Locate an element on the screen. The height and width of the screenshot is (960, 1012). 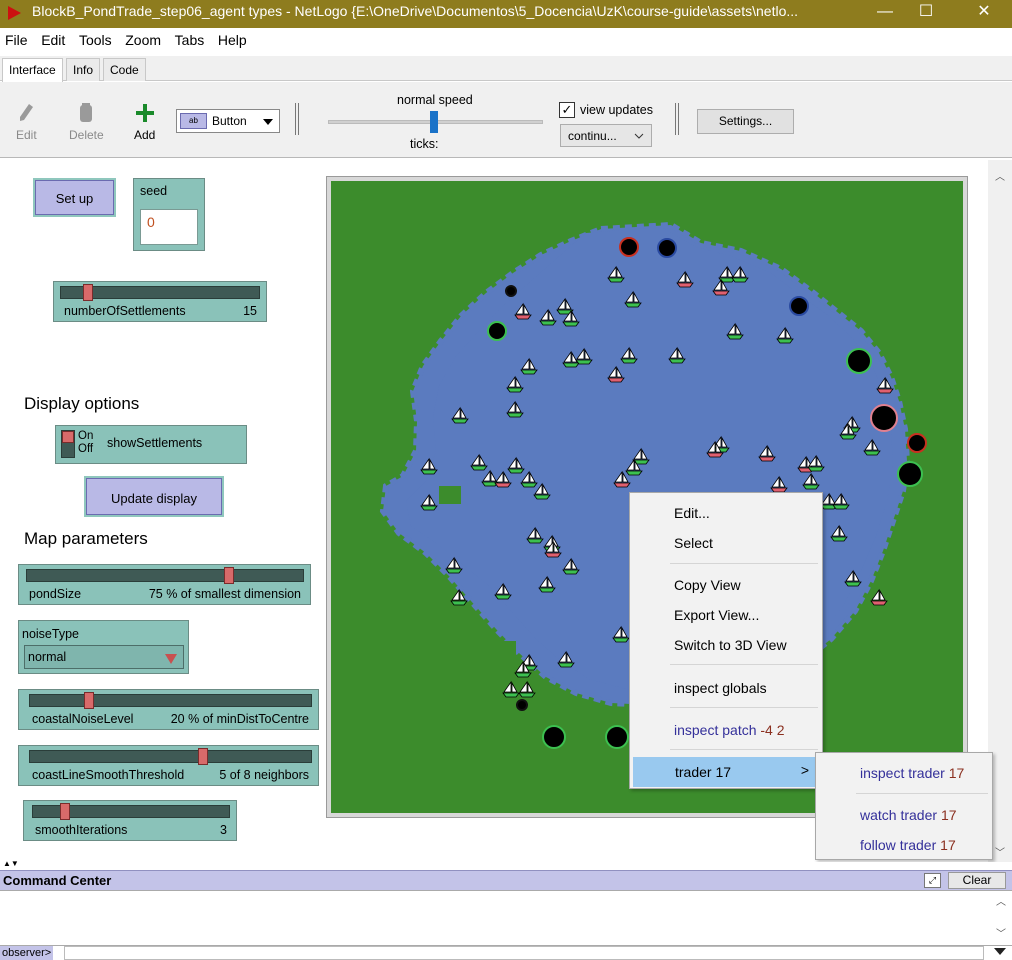
sub-watch-trader: watch trader 17 is located at coordinates (904, 815).